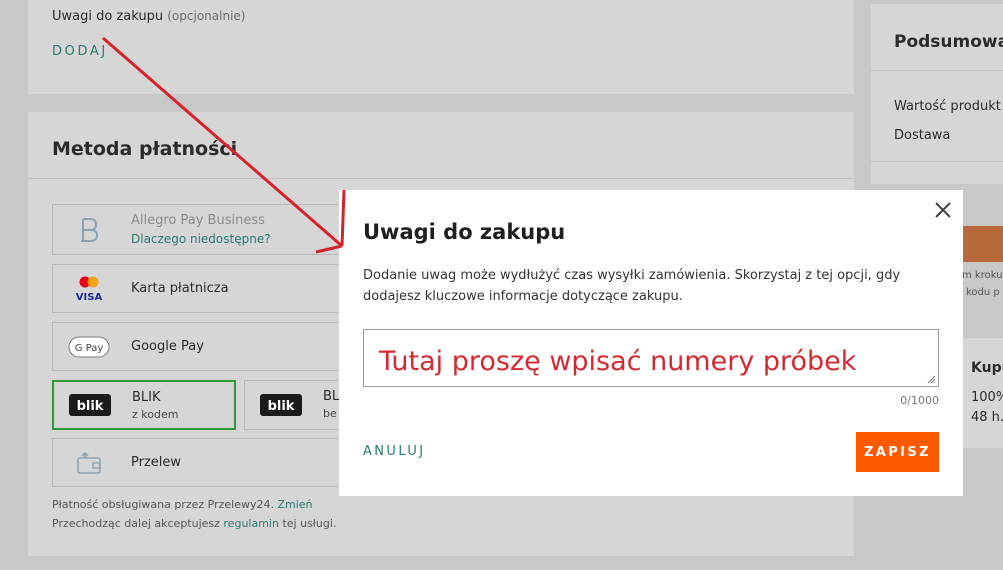 The width and height of the screenshot is (1003, 570). Describe the element at coordinates (89, 463) in the screenshot. I see `wallet-icon` at that location.